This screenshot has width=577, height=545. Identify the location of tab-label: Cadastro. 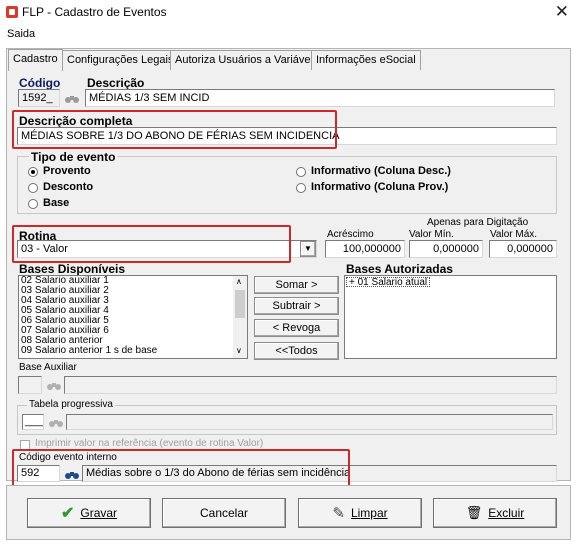
(35, 59).